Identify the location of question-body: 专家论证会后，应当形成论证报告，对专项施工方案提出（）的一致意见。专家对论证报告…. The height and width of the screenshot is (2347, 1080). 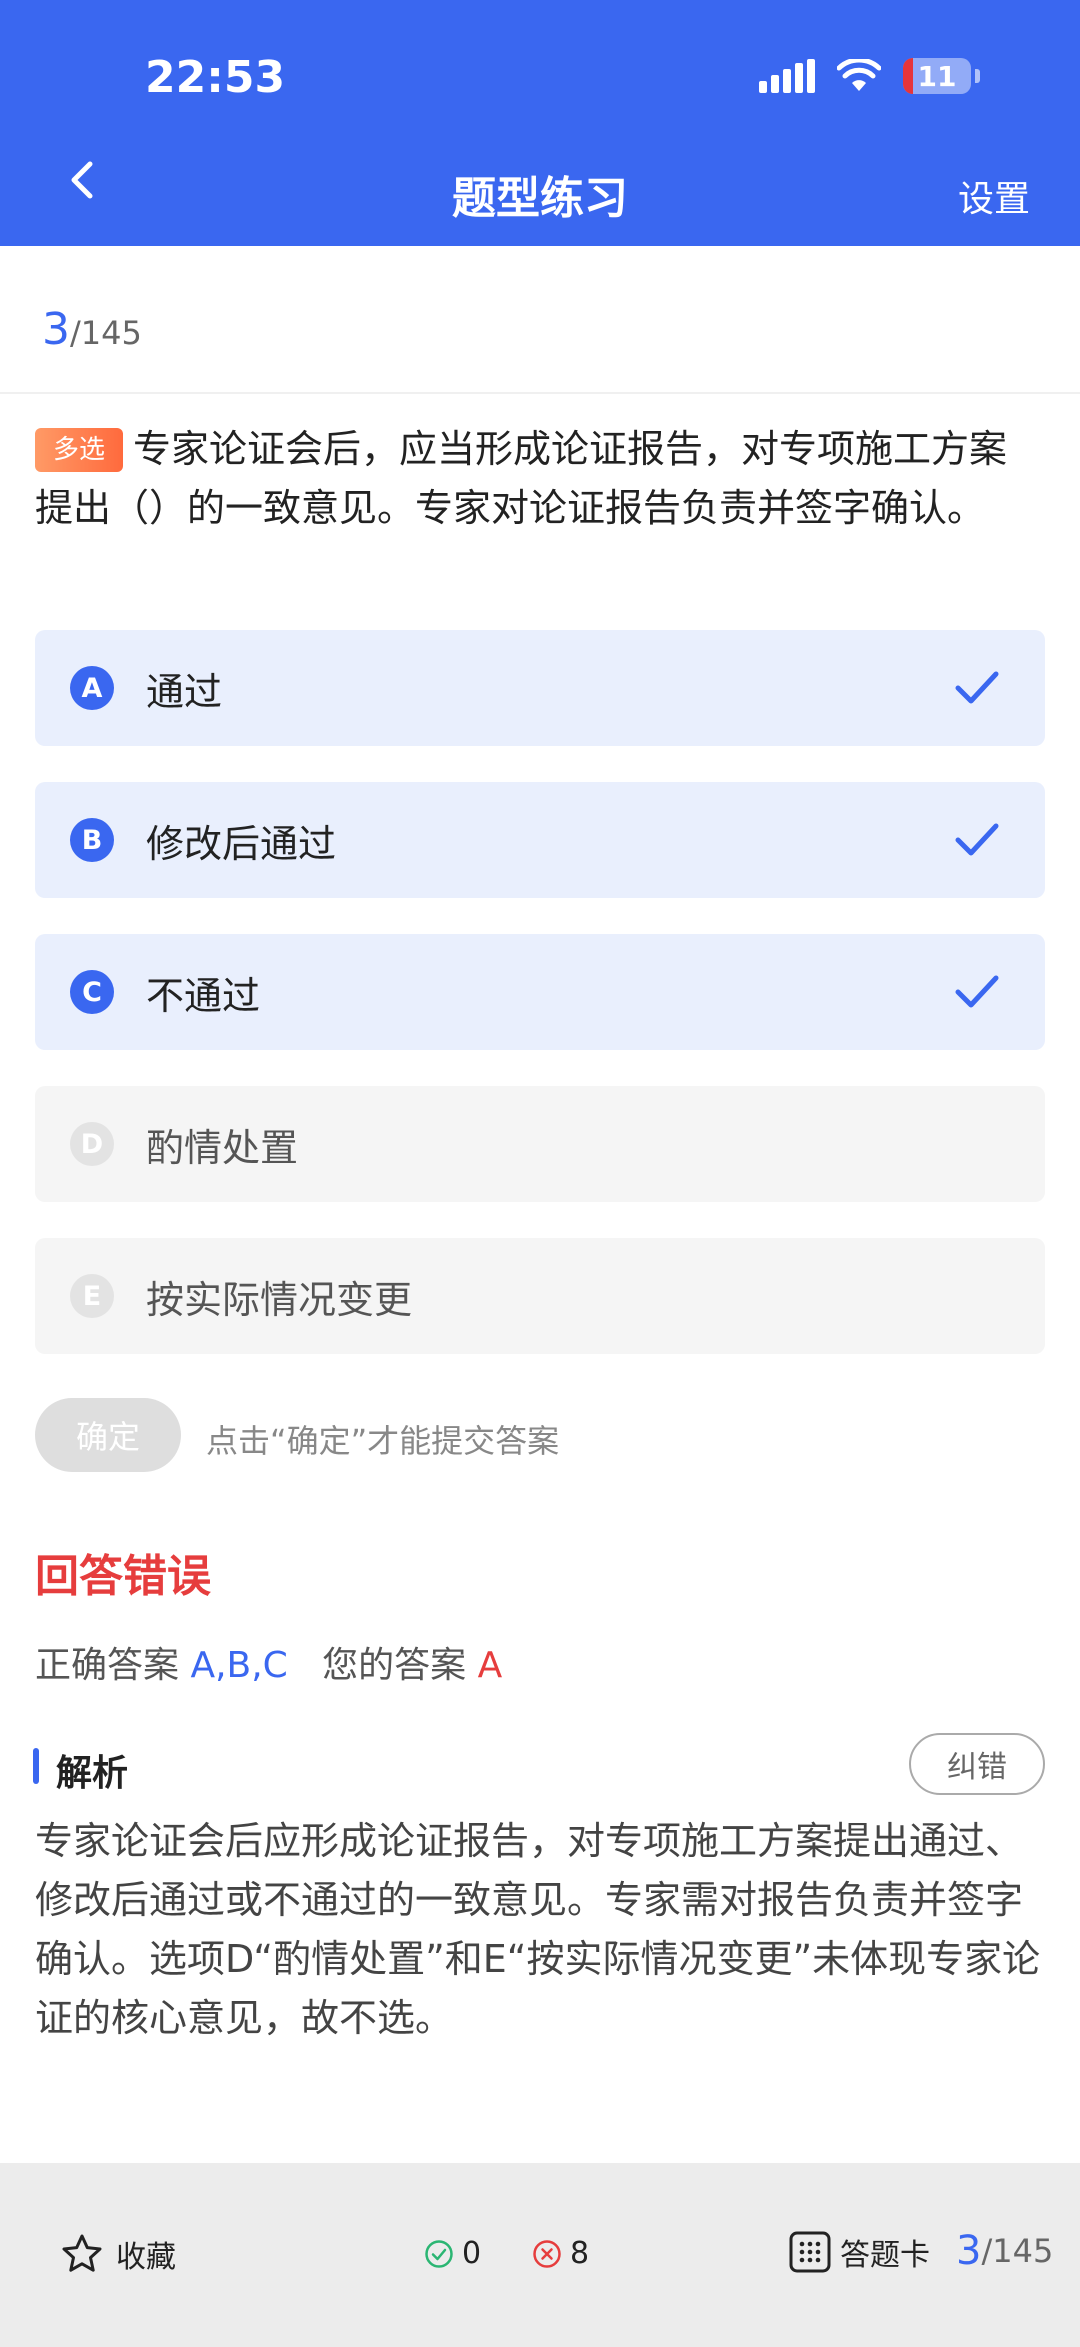
(521, 478).